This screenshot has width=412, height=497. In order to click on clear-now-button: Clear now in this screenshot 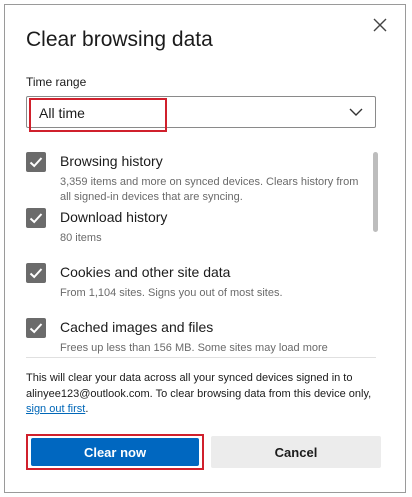, I will do `click(115, 452)`.